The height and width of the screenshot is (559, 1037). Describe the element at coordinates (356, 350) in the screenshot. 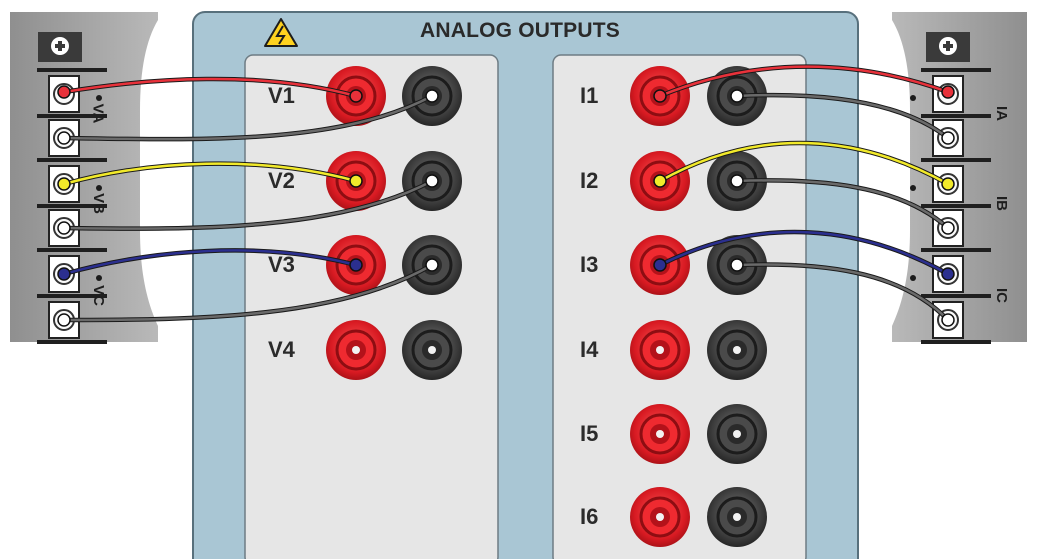

I see `socket-v4-positive` at that location.